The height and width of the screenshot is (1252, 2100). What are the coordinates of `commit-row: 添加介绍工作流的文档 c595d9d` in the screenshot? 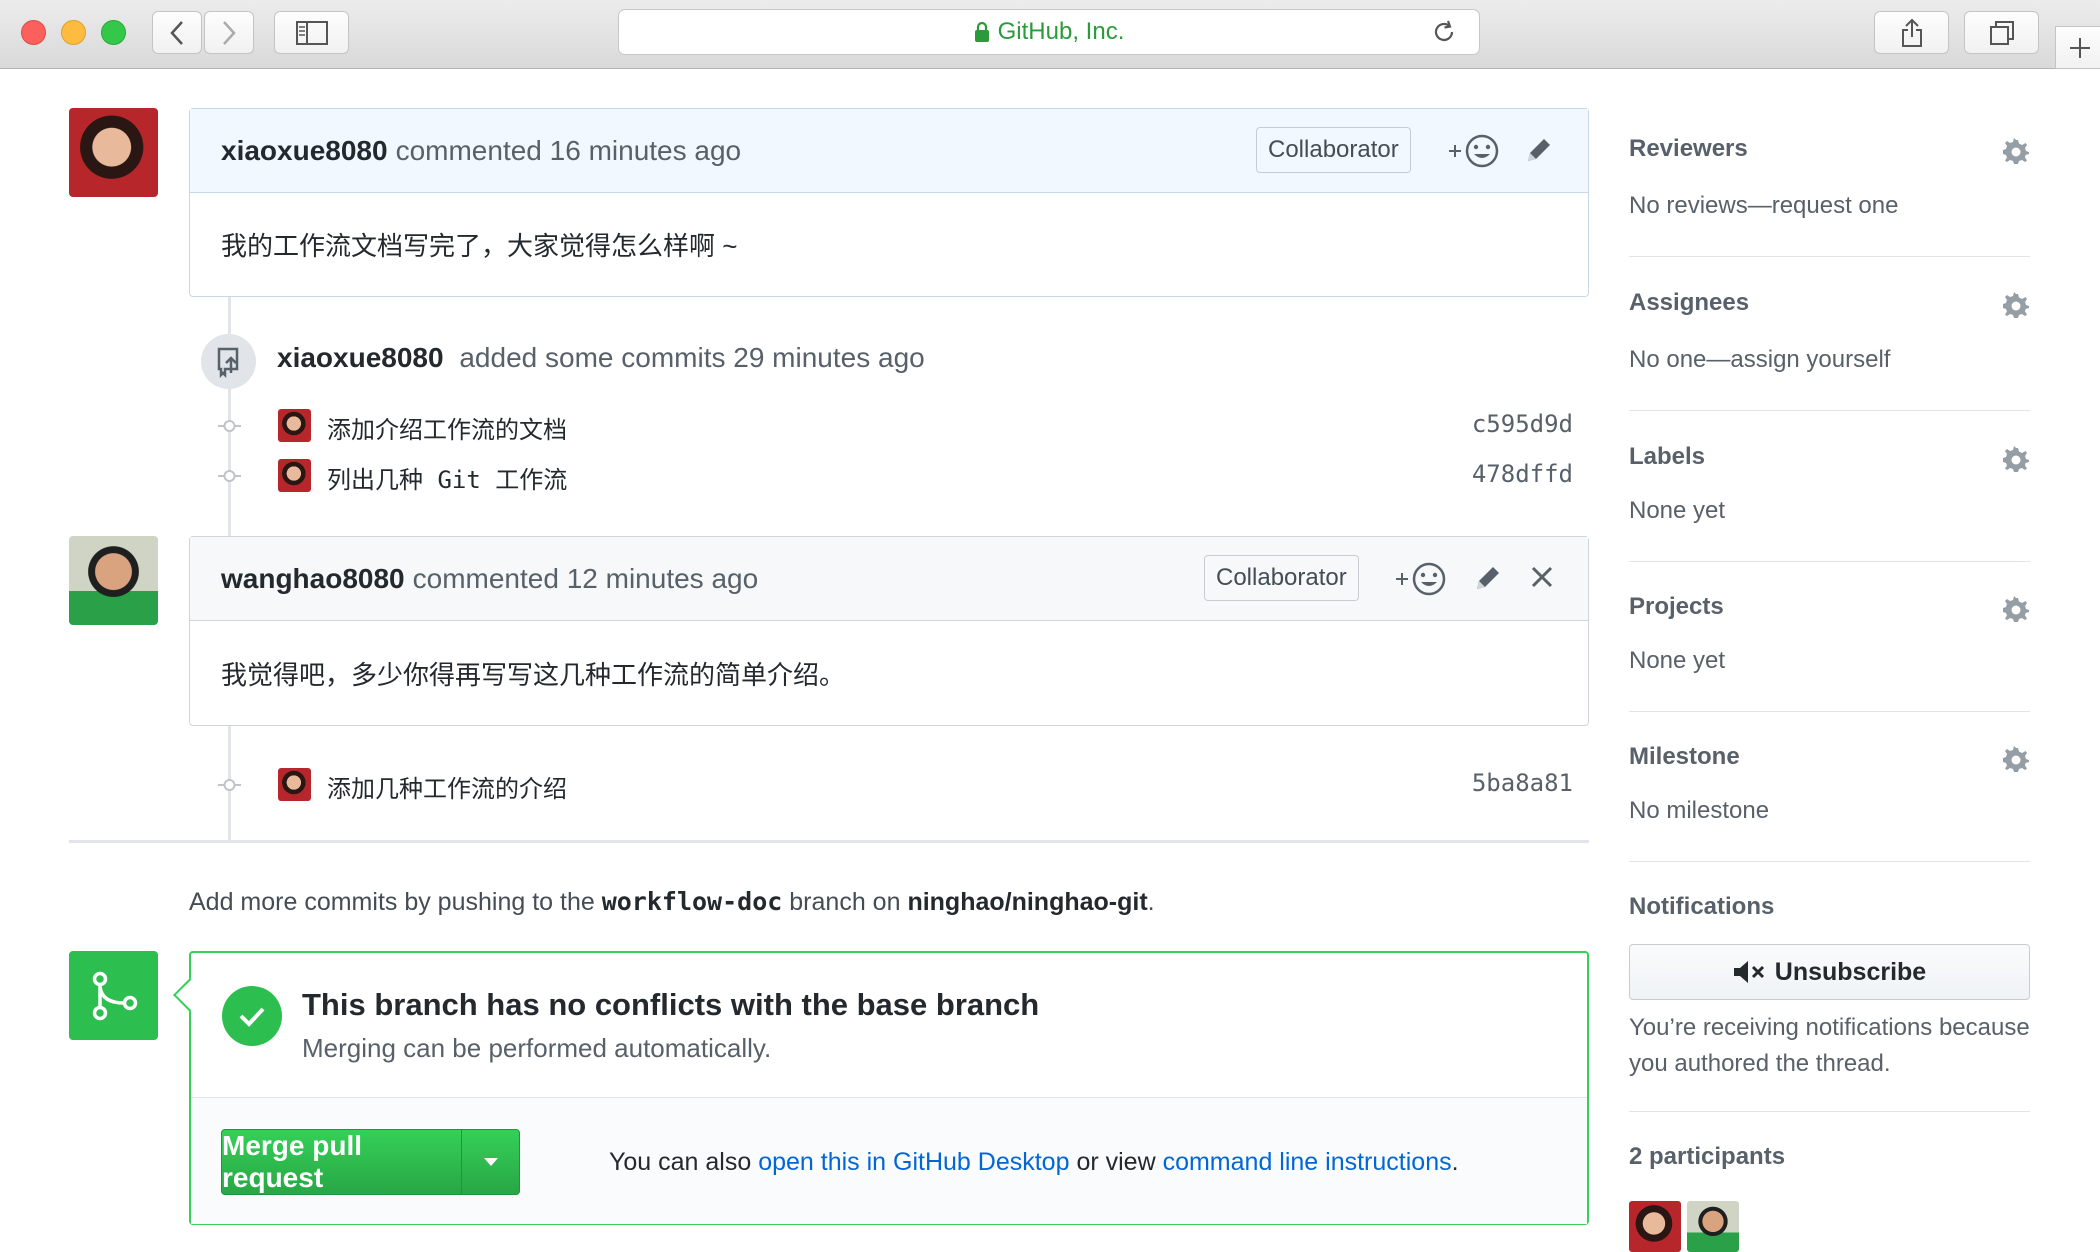 It's located at (795, 426).